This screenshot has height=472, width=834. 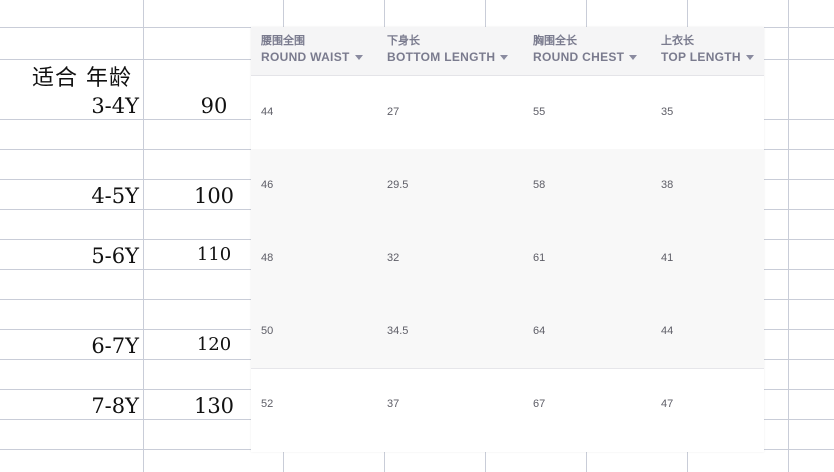 What do you see at coordinates (667, 112) in the screenshot?
I see `top-length-cell: 35` at bounding box center [667, 112].